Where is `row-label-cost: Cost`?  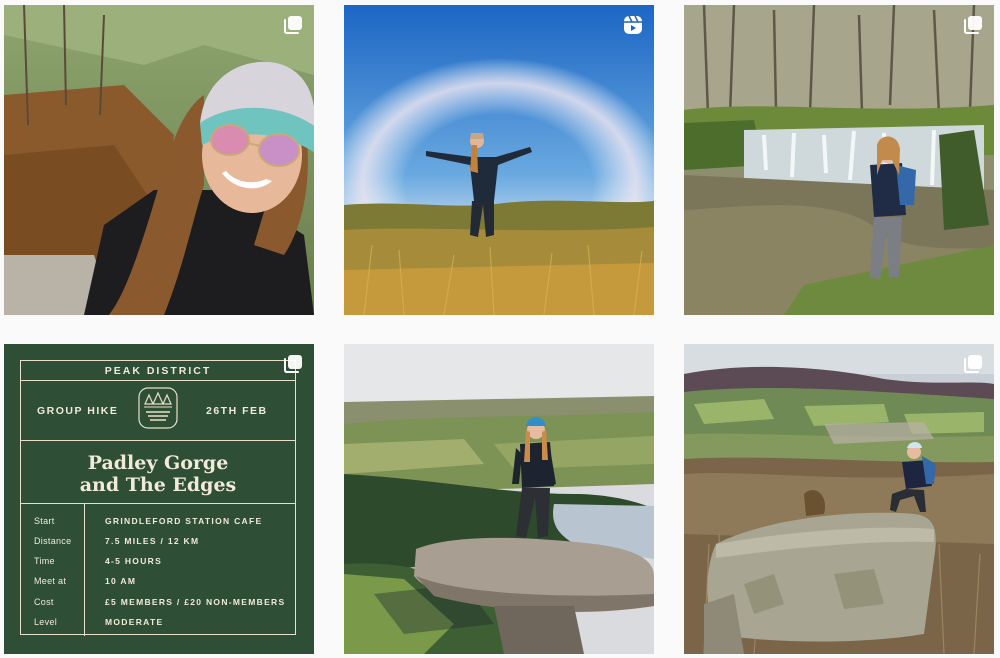 row-label-cost: Cost is located at coordinates (44, 602).